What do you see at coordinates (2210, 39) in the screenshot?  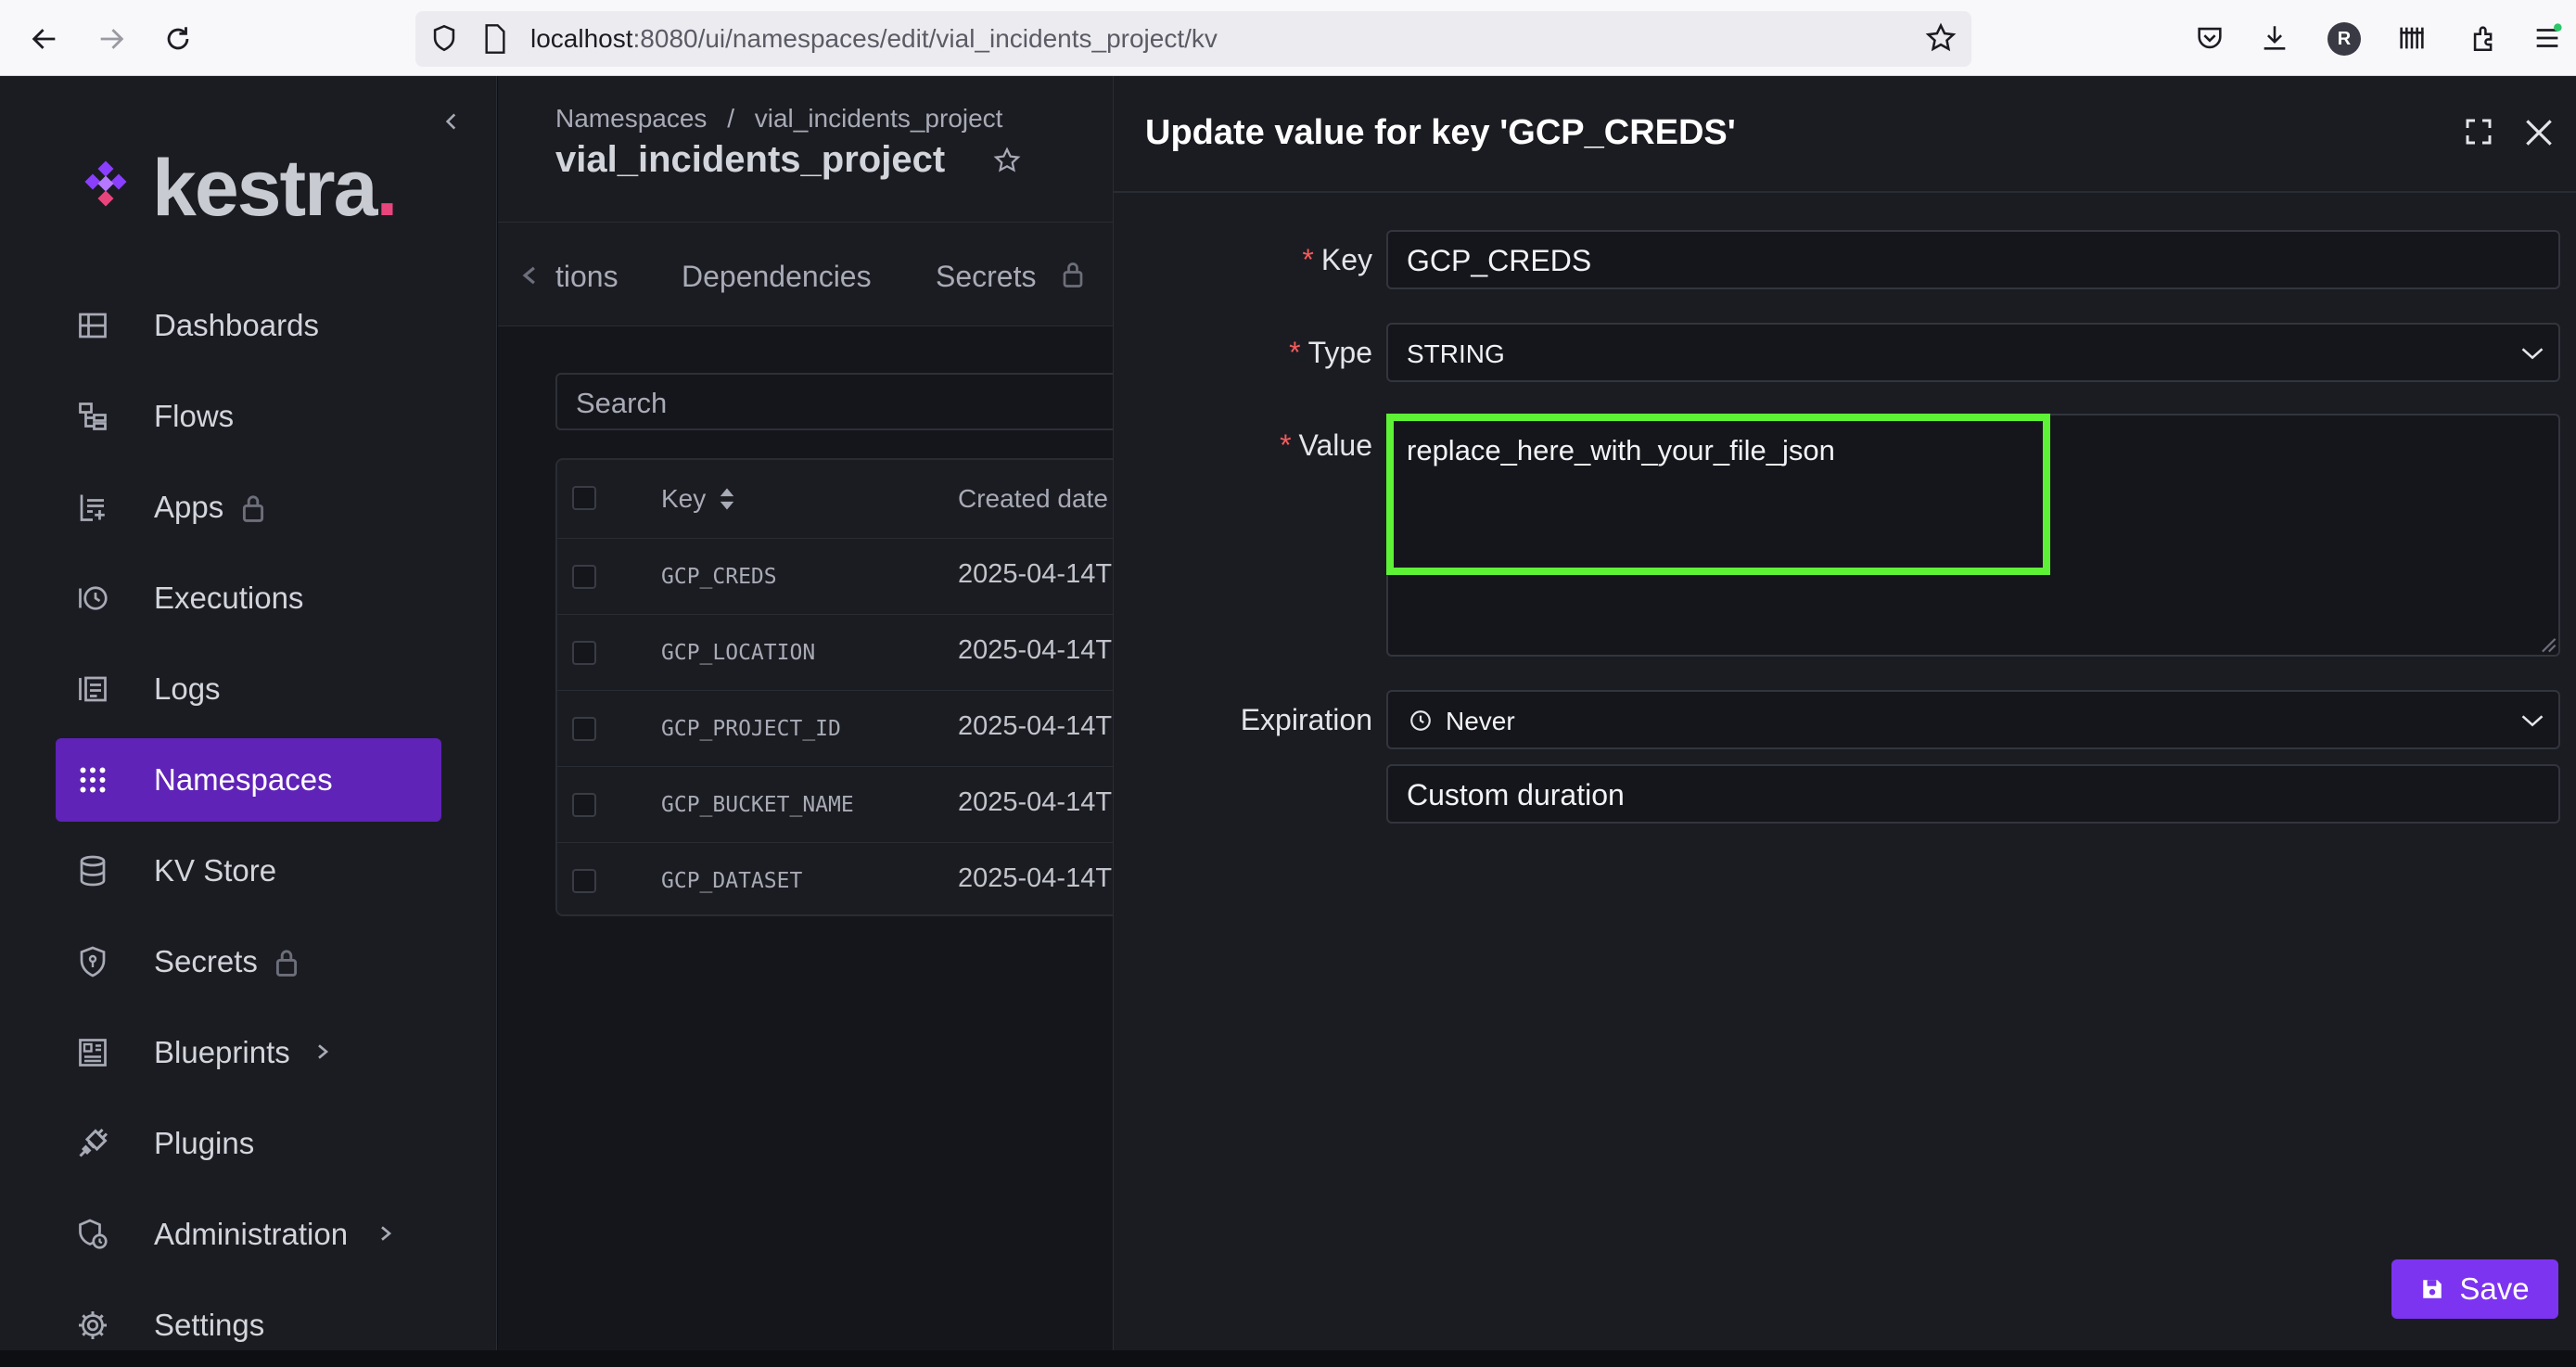 I see `pocket-icon` at bounding box center [2210, 39].